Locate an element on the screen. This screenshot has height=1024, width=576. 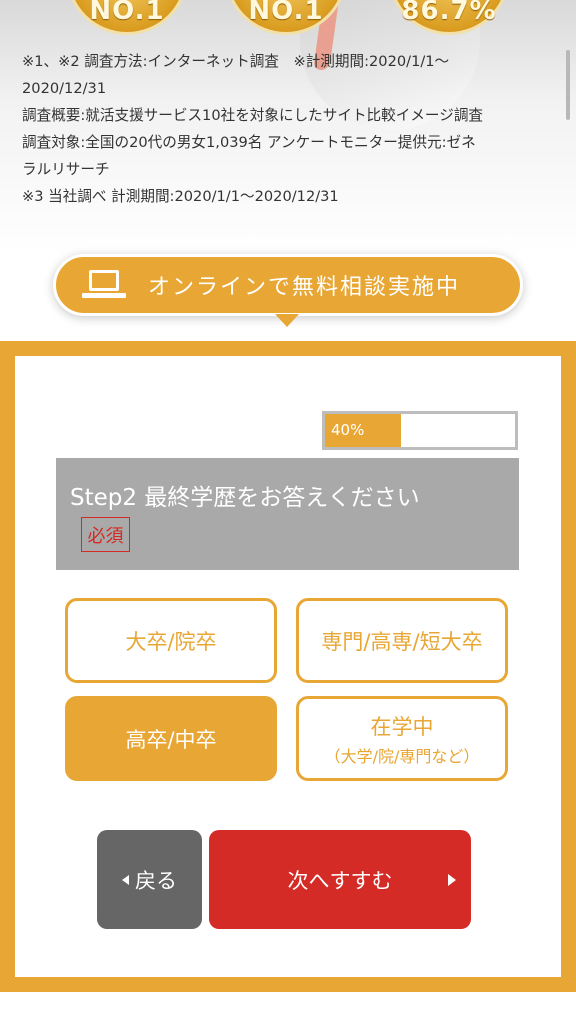
option-label: 在学中 is located at coordinates (402, 726).